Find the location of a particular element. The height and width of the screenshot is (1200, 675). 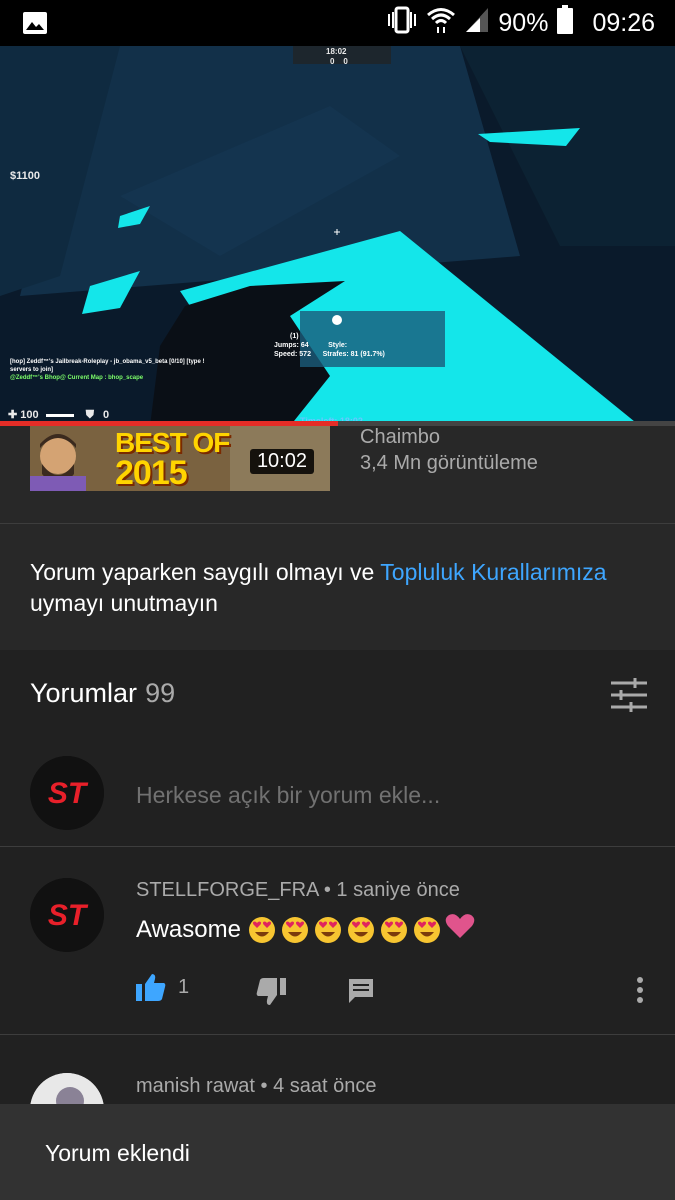

reply-button is located at coordinates (361, 991).